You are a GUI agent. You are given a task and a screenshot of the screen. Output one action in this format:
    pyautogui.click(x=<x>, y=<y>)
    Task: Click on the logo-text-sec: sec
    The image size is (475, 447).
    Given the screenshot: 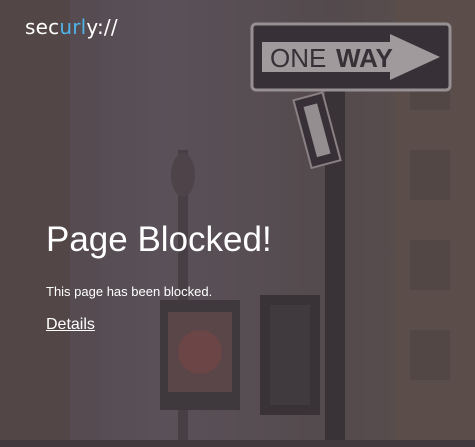 What is the action you would take?
    pyautogui.click(x=42, y=27)
    